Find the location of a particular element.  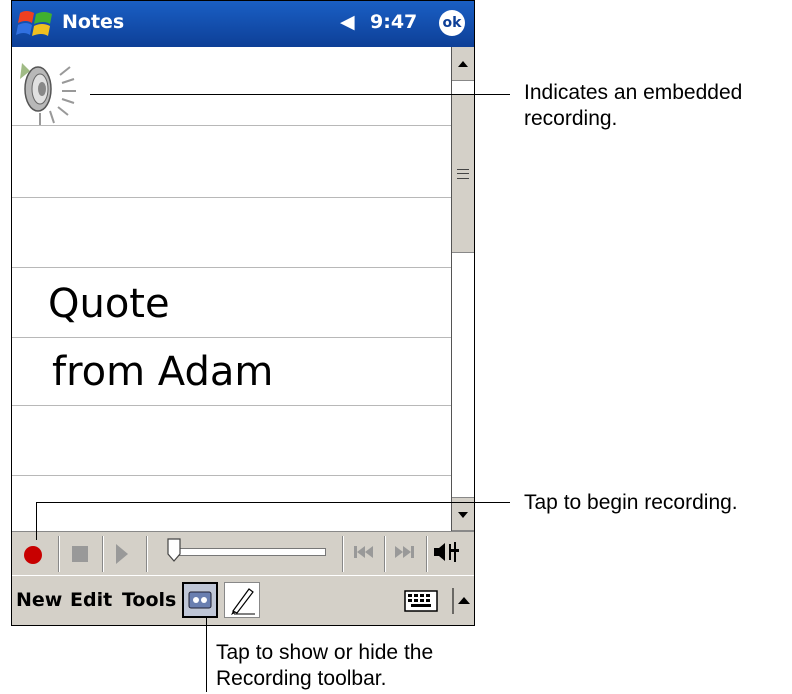

callout-line-record-vertical is located at coordinates (36, 521).